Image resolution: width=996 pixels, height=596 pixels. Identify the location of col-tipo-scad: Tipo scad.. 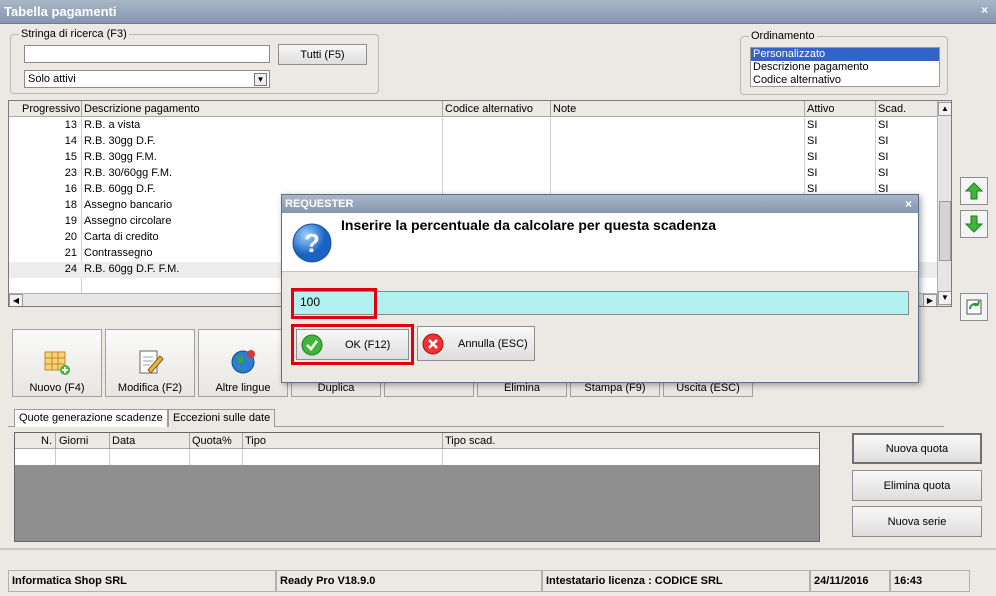
(470, 441).